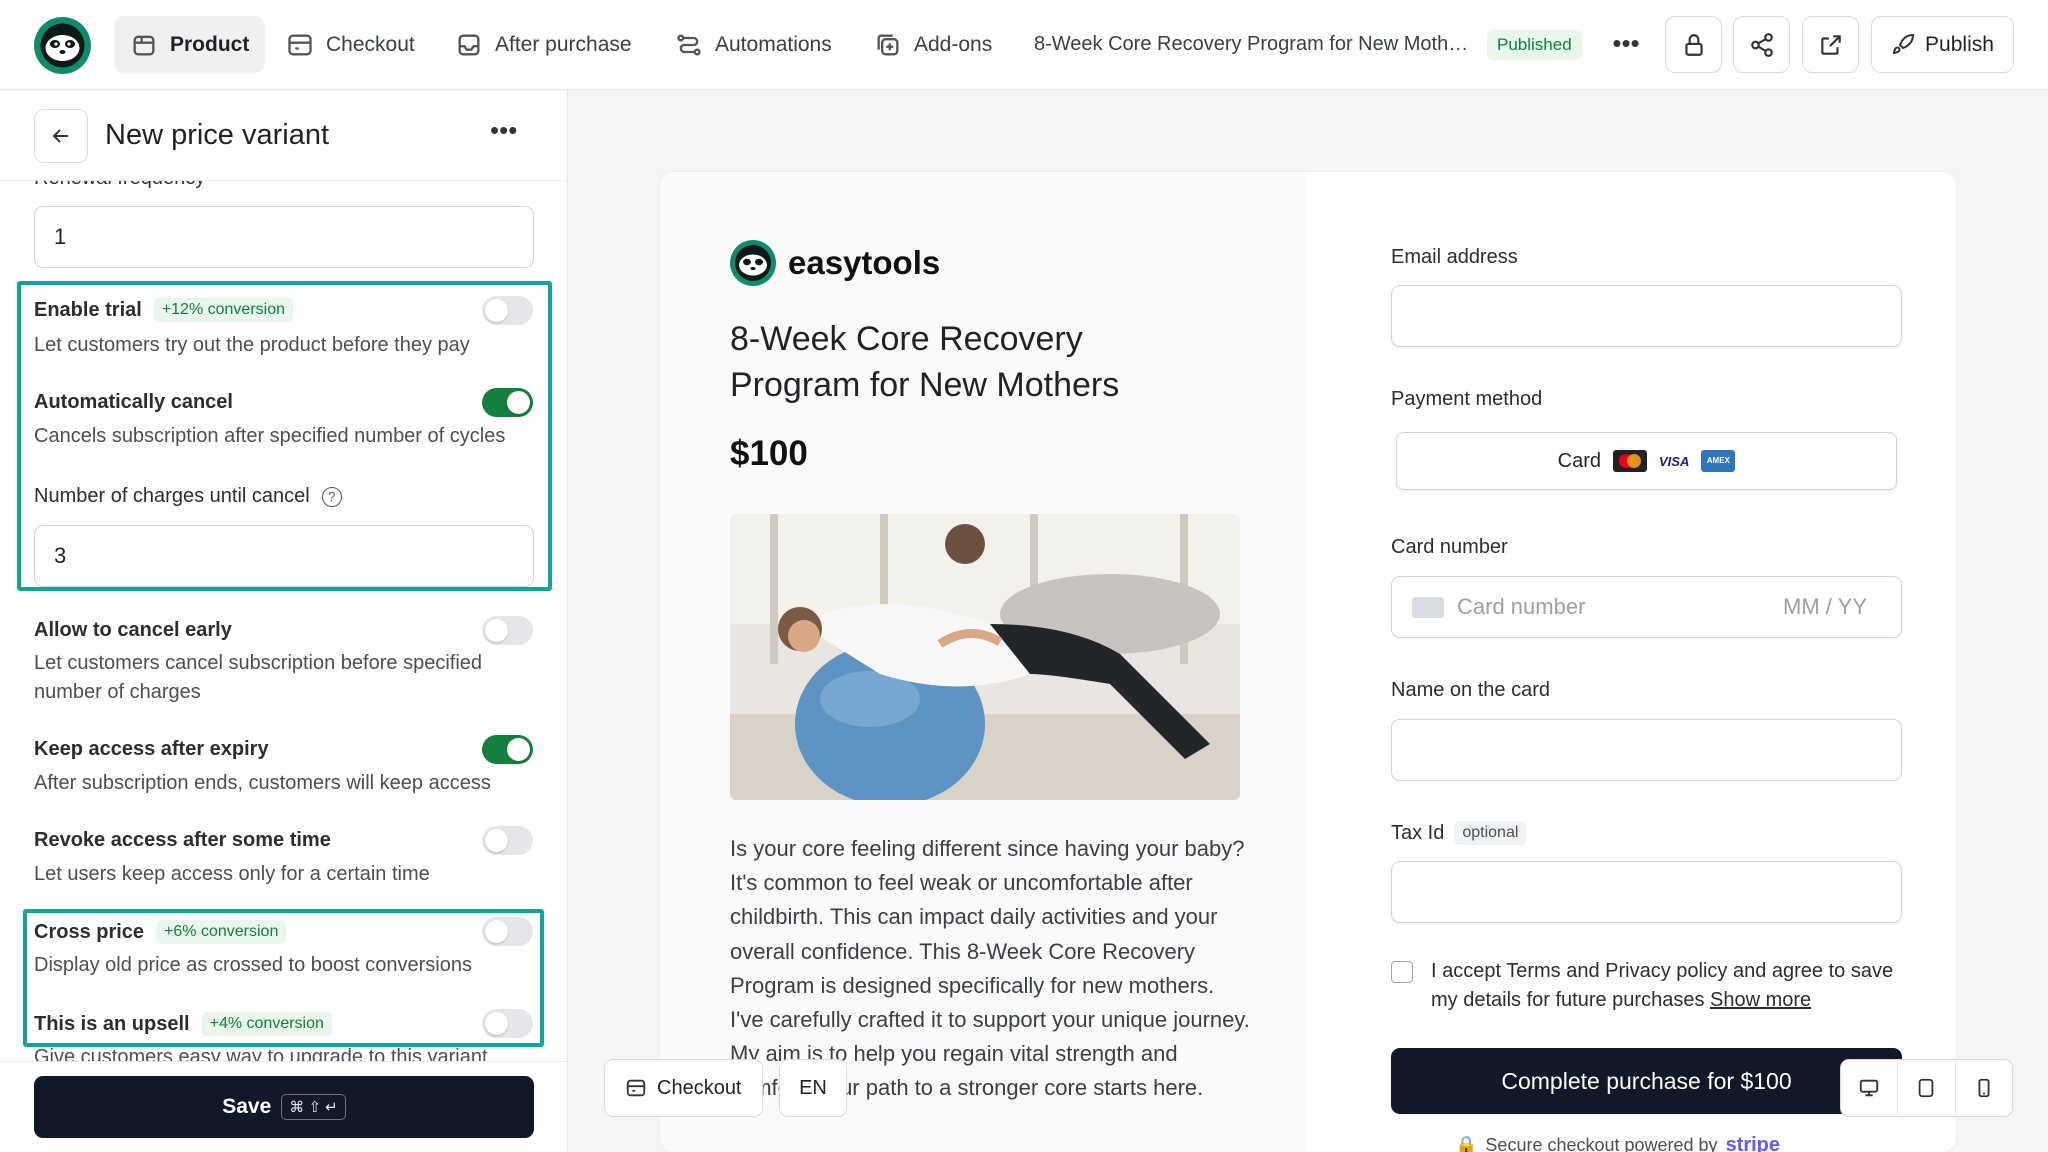 This screenshot has height=1152, width=2048. I want to click on name-on-card-label: Name on the card, so click(1470, 690).